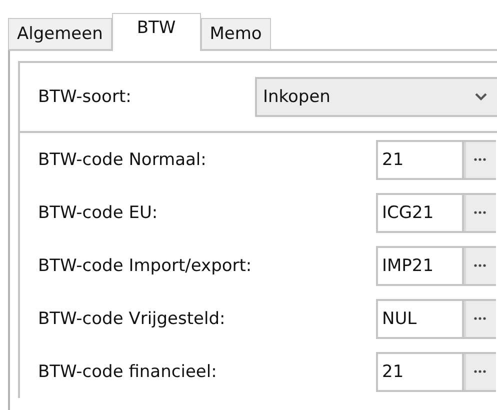  I want to click on chevron-down-icon, so click(481, 97).